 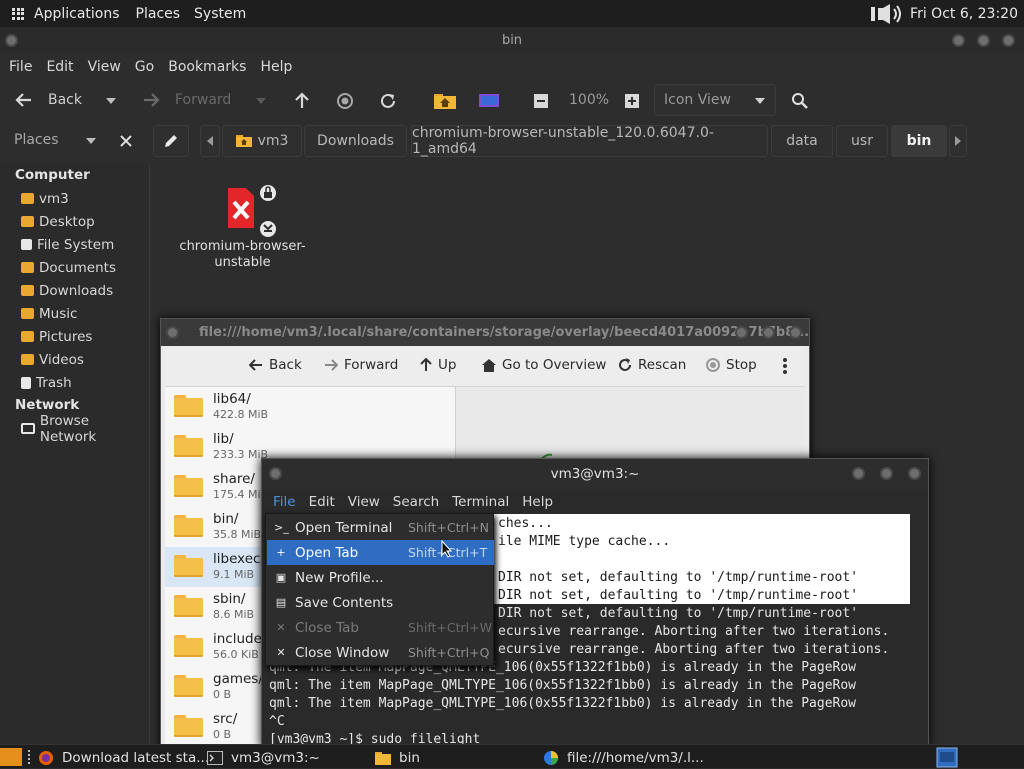 What do you see at coordinates (241, 494) in the screenshot?
I see `entry-size: 175.4 MiB` at bounding box center [241, 494].